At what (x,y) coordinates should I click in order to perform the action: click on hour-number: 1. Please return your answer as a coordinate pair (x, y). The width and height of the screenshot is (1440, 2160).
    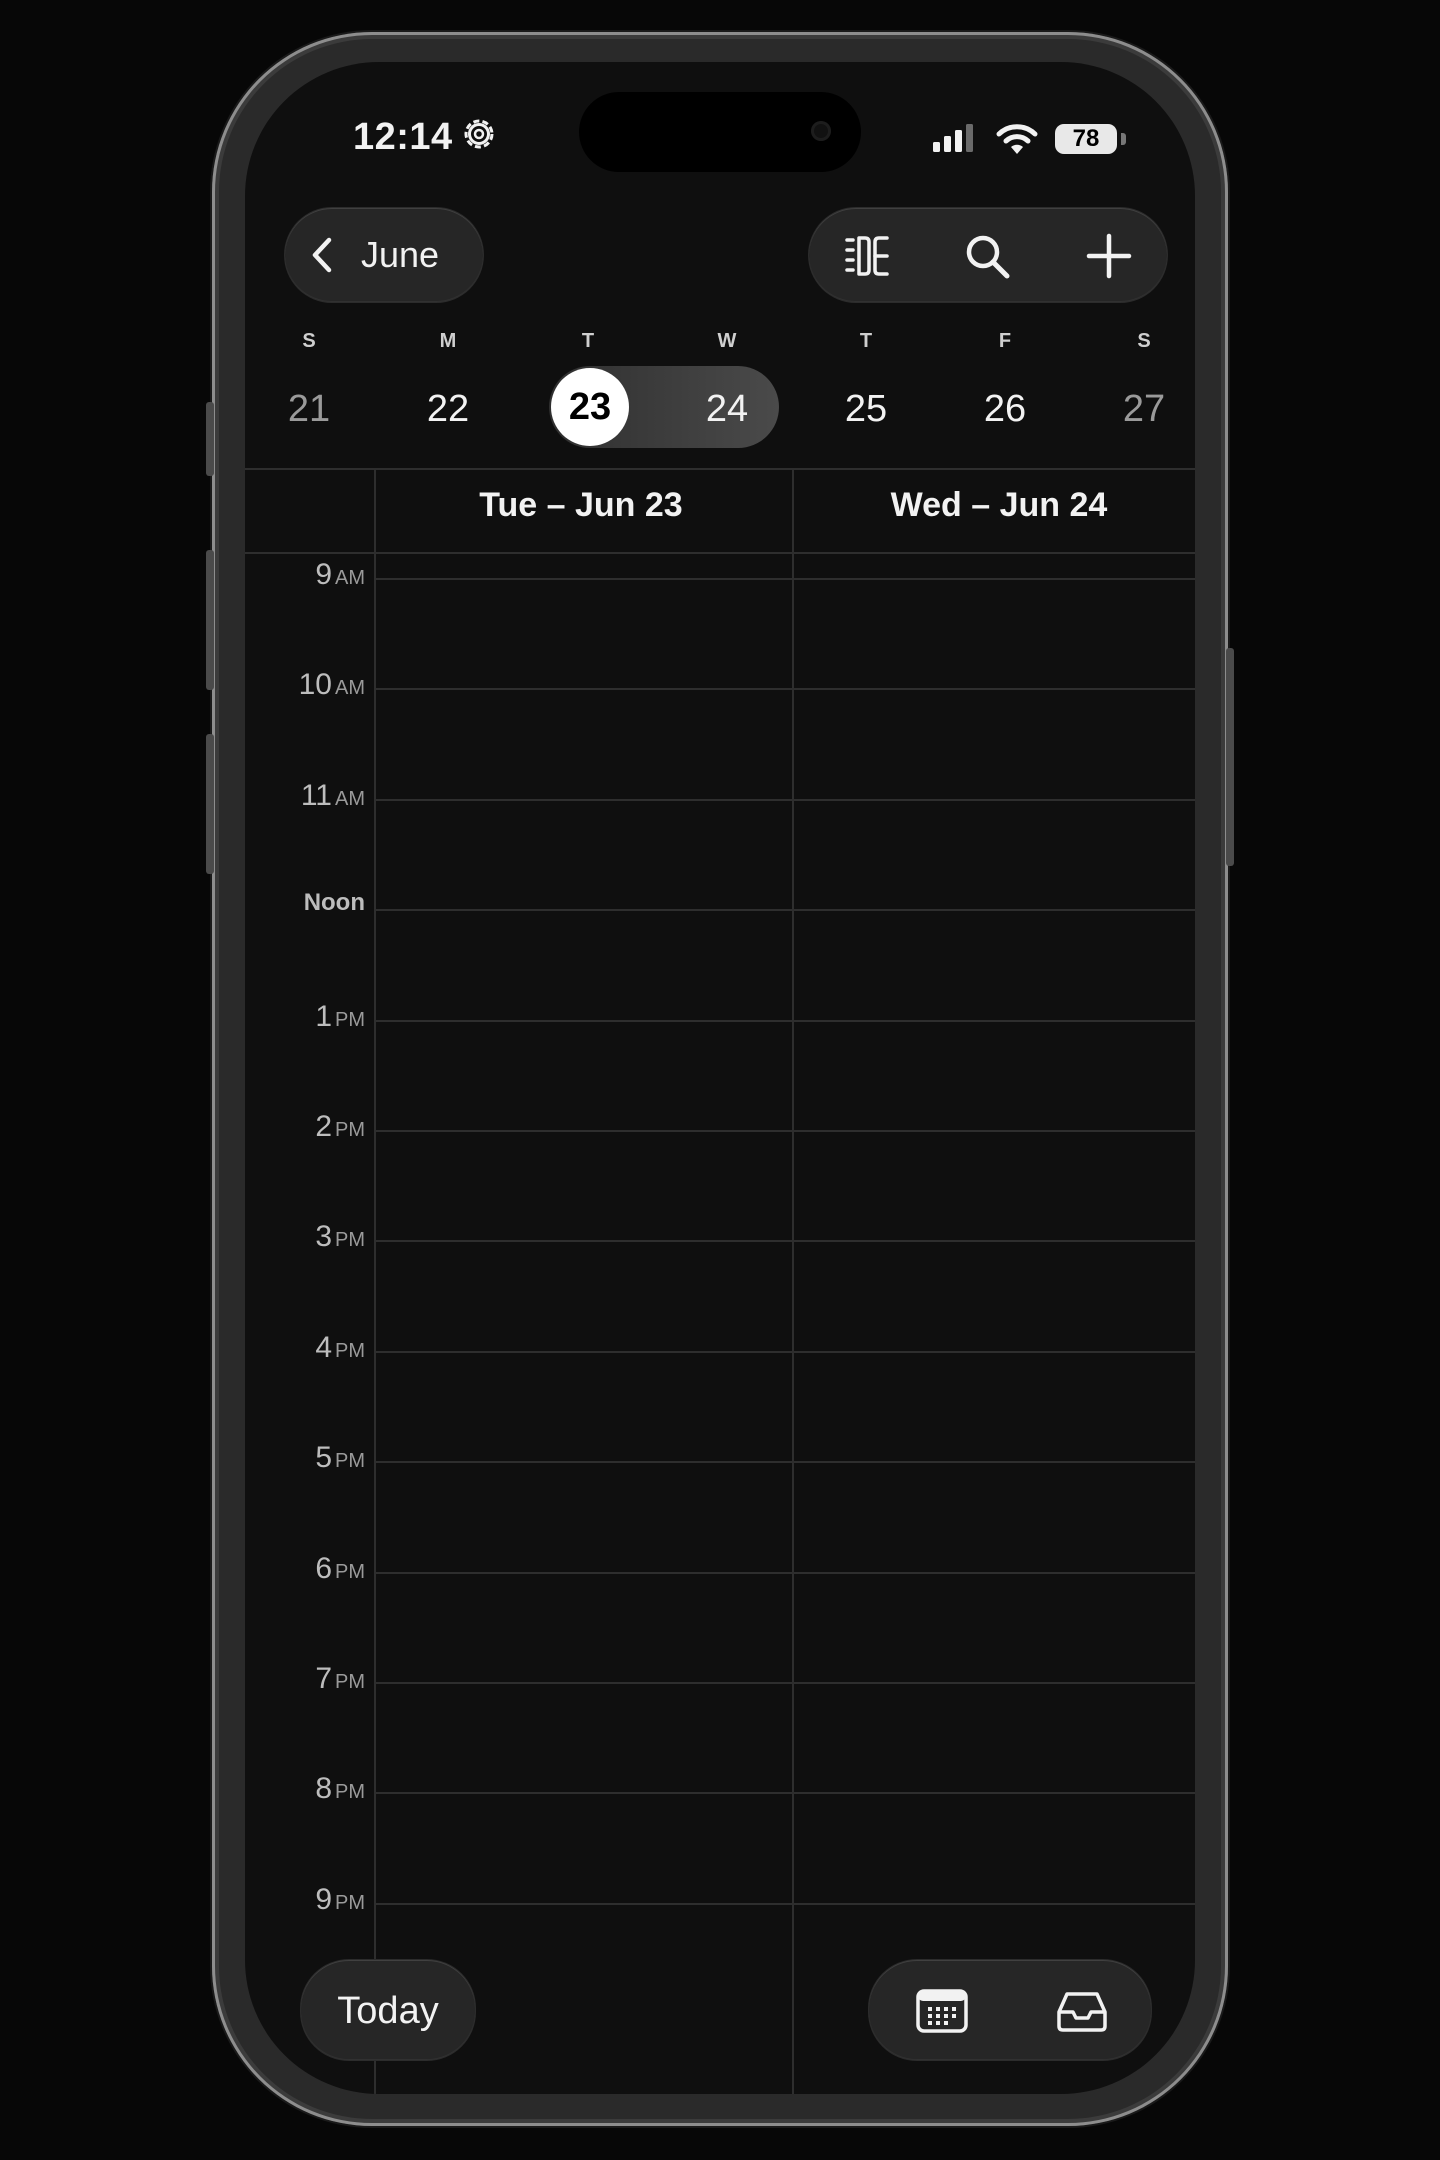
    Looking at the image, I should click on (323, 1016).